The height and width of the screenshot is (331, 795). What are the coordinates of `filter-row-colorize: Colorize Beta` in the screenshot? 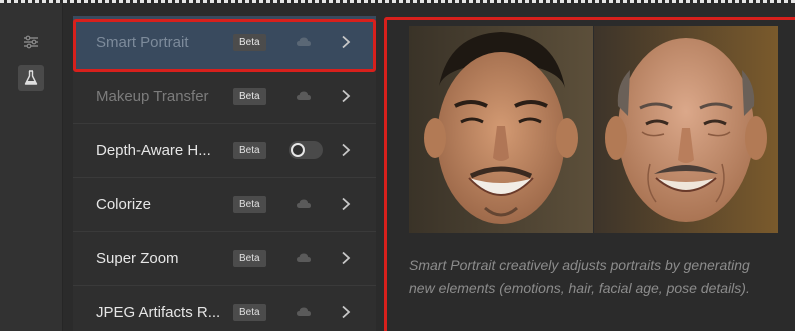 It's located at (224, 205).